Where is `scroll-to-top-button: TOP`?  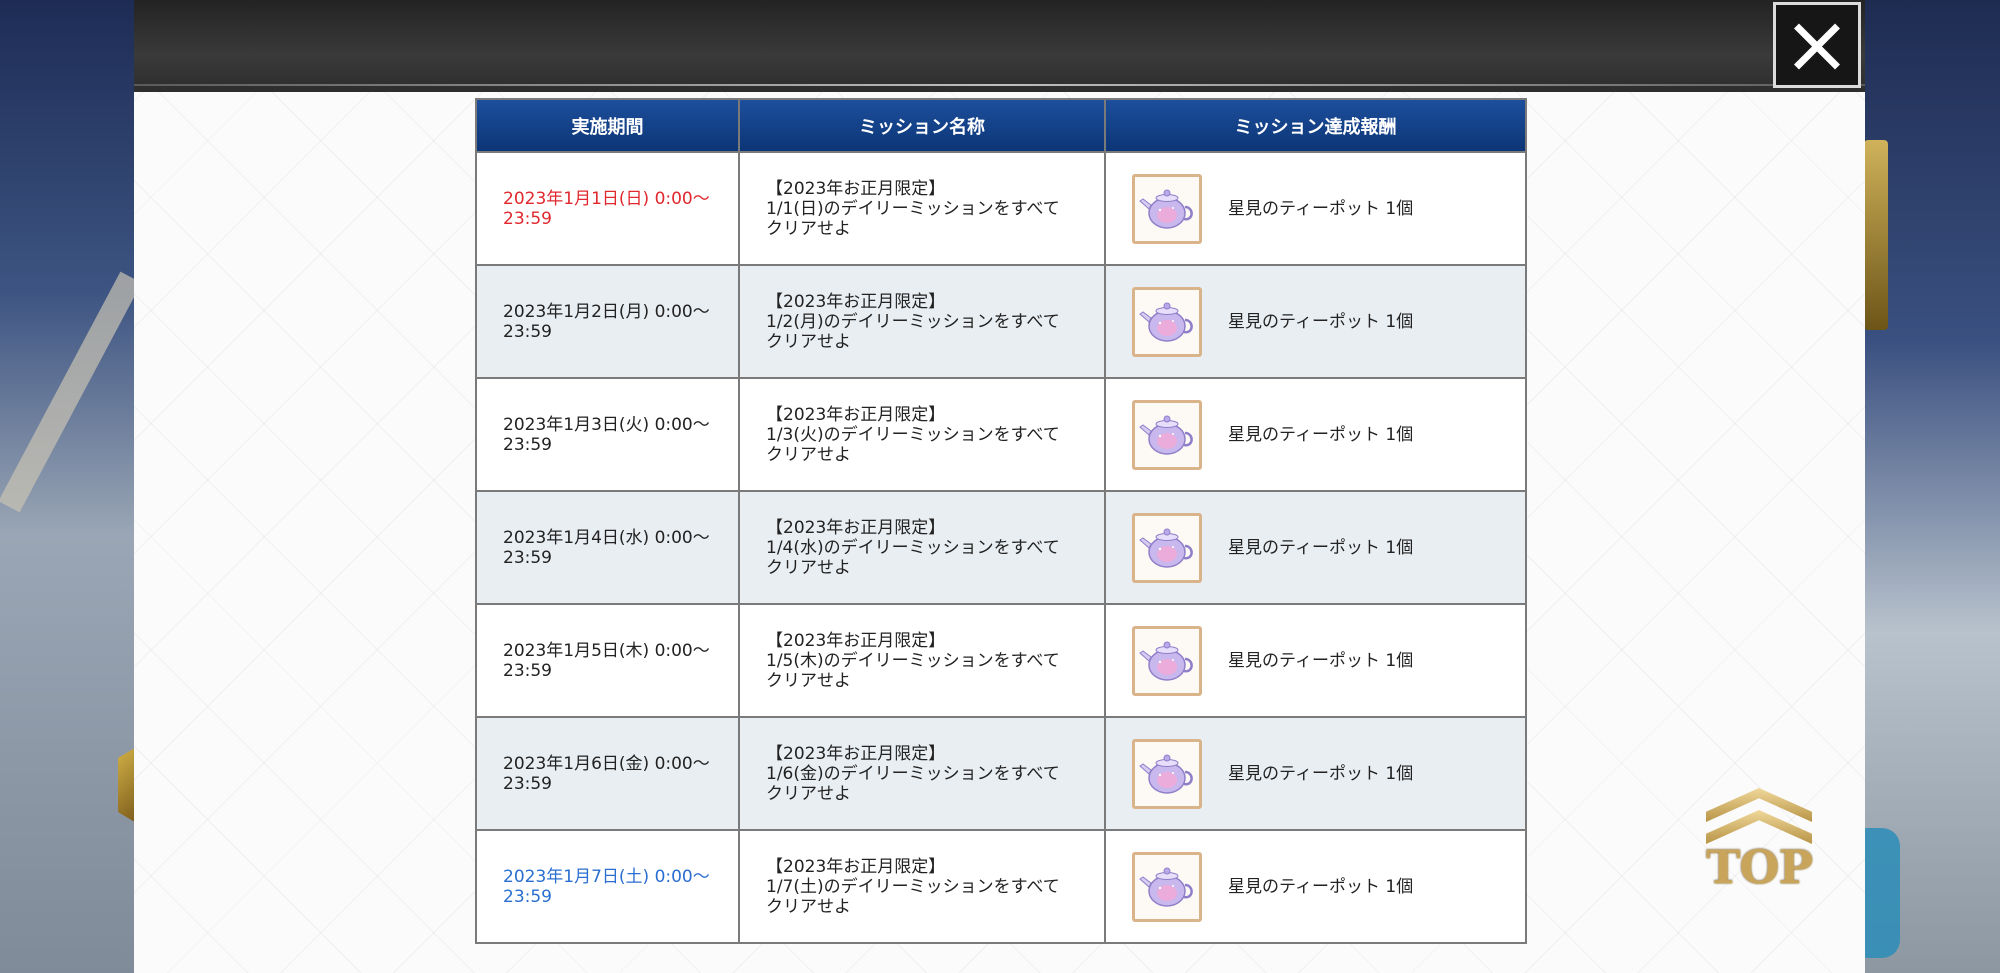 scroll-to-top-button: TOP is located at coordinates (1759, 846).